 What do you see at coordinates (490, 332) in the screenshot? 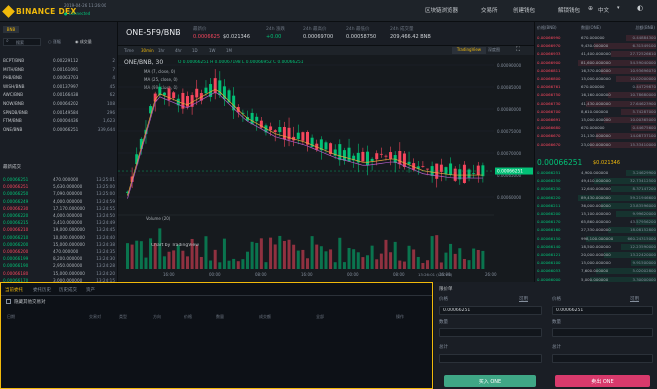
I see `buy-amount-input` at bounding box center [490, 332].